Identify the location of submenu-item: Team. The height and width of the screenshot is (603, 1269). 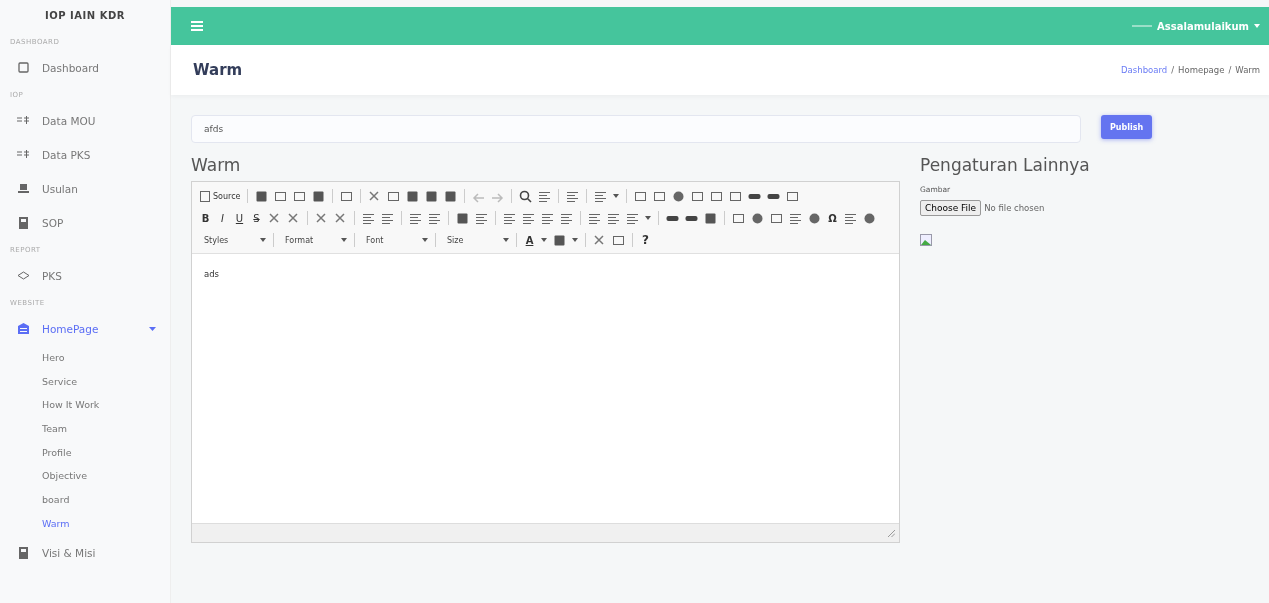
(85, 429).